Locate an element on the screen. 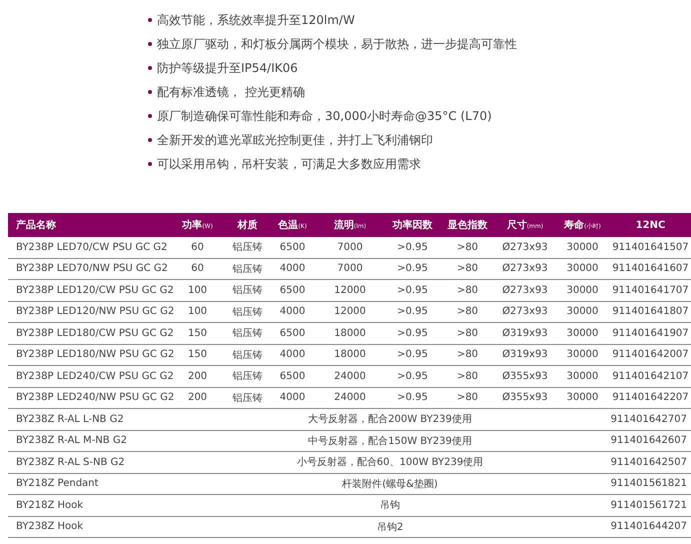 This screenshot has height=544, width=691. table-cell: BY238Z R-AL L-NB G2 is located at coordinates (89, 419).